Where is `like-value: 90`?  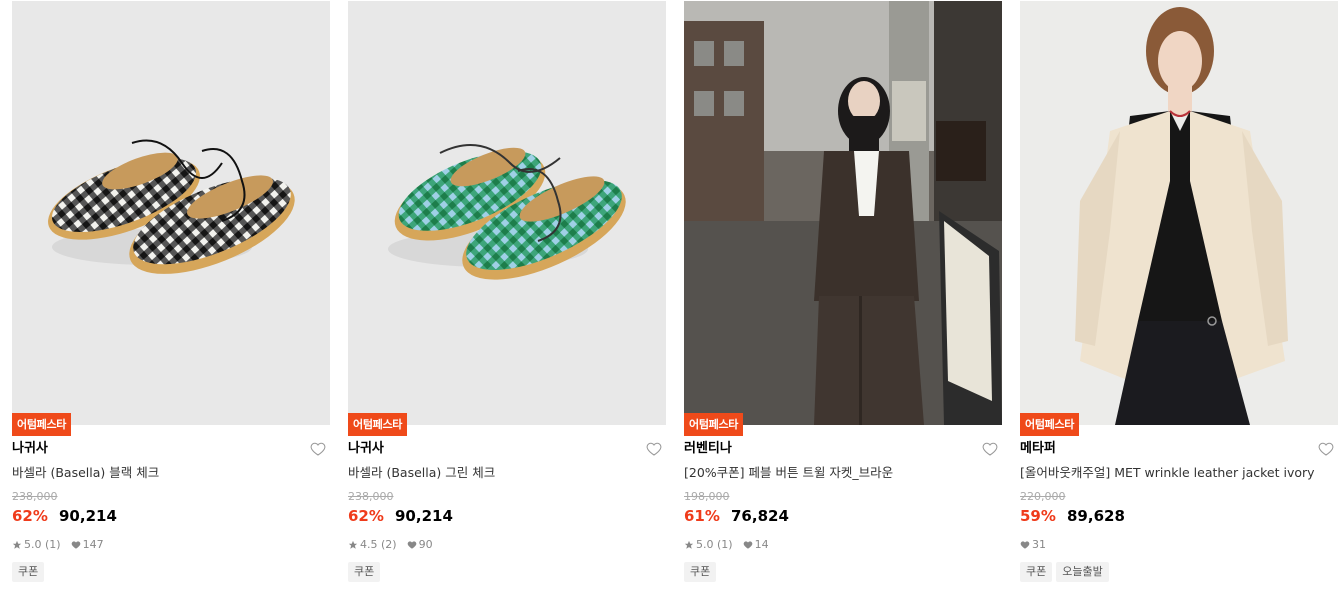
like-value: 90 is located at coordinates (425, 544).